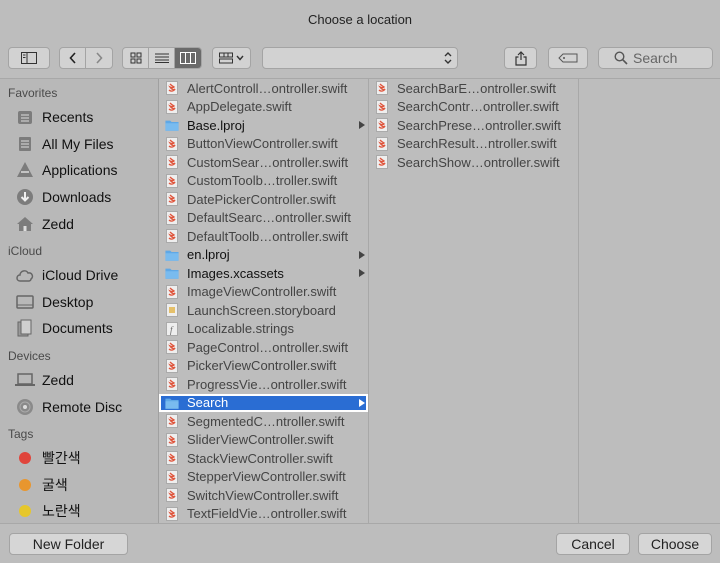  Describe the element at coordinates (79, 510) in the screenshot. I see `sidebar-item-tag-yellow: 노란색` at that location.